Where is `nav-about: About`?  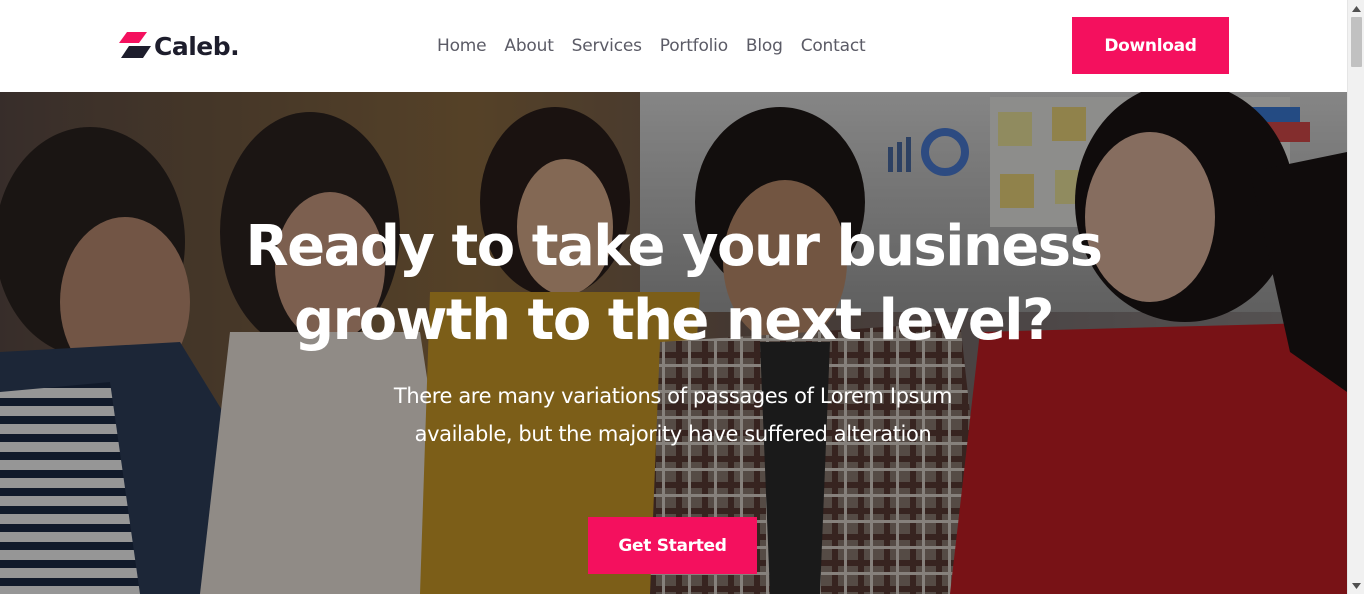 nav-about: About is located at coordinates (528, 46).